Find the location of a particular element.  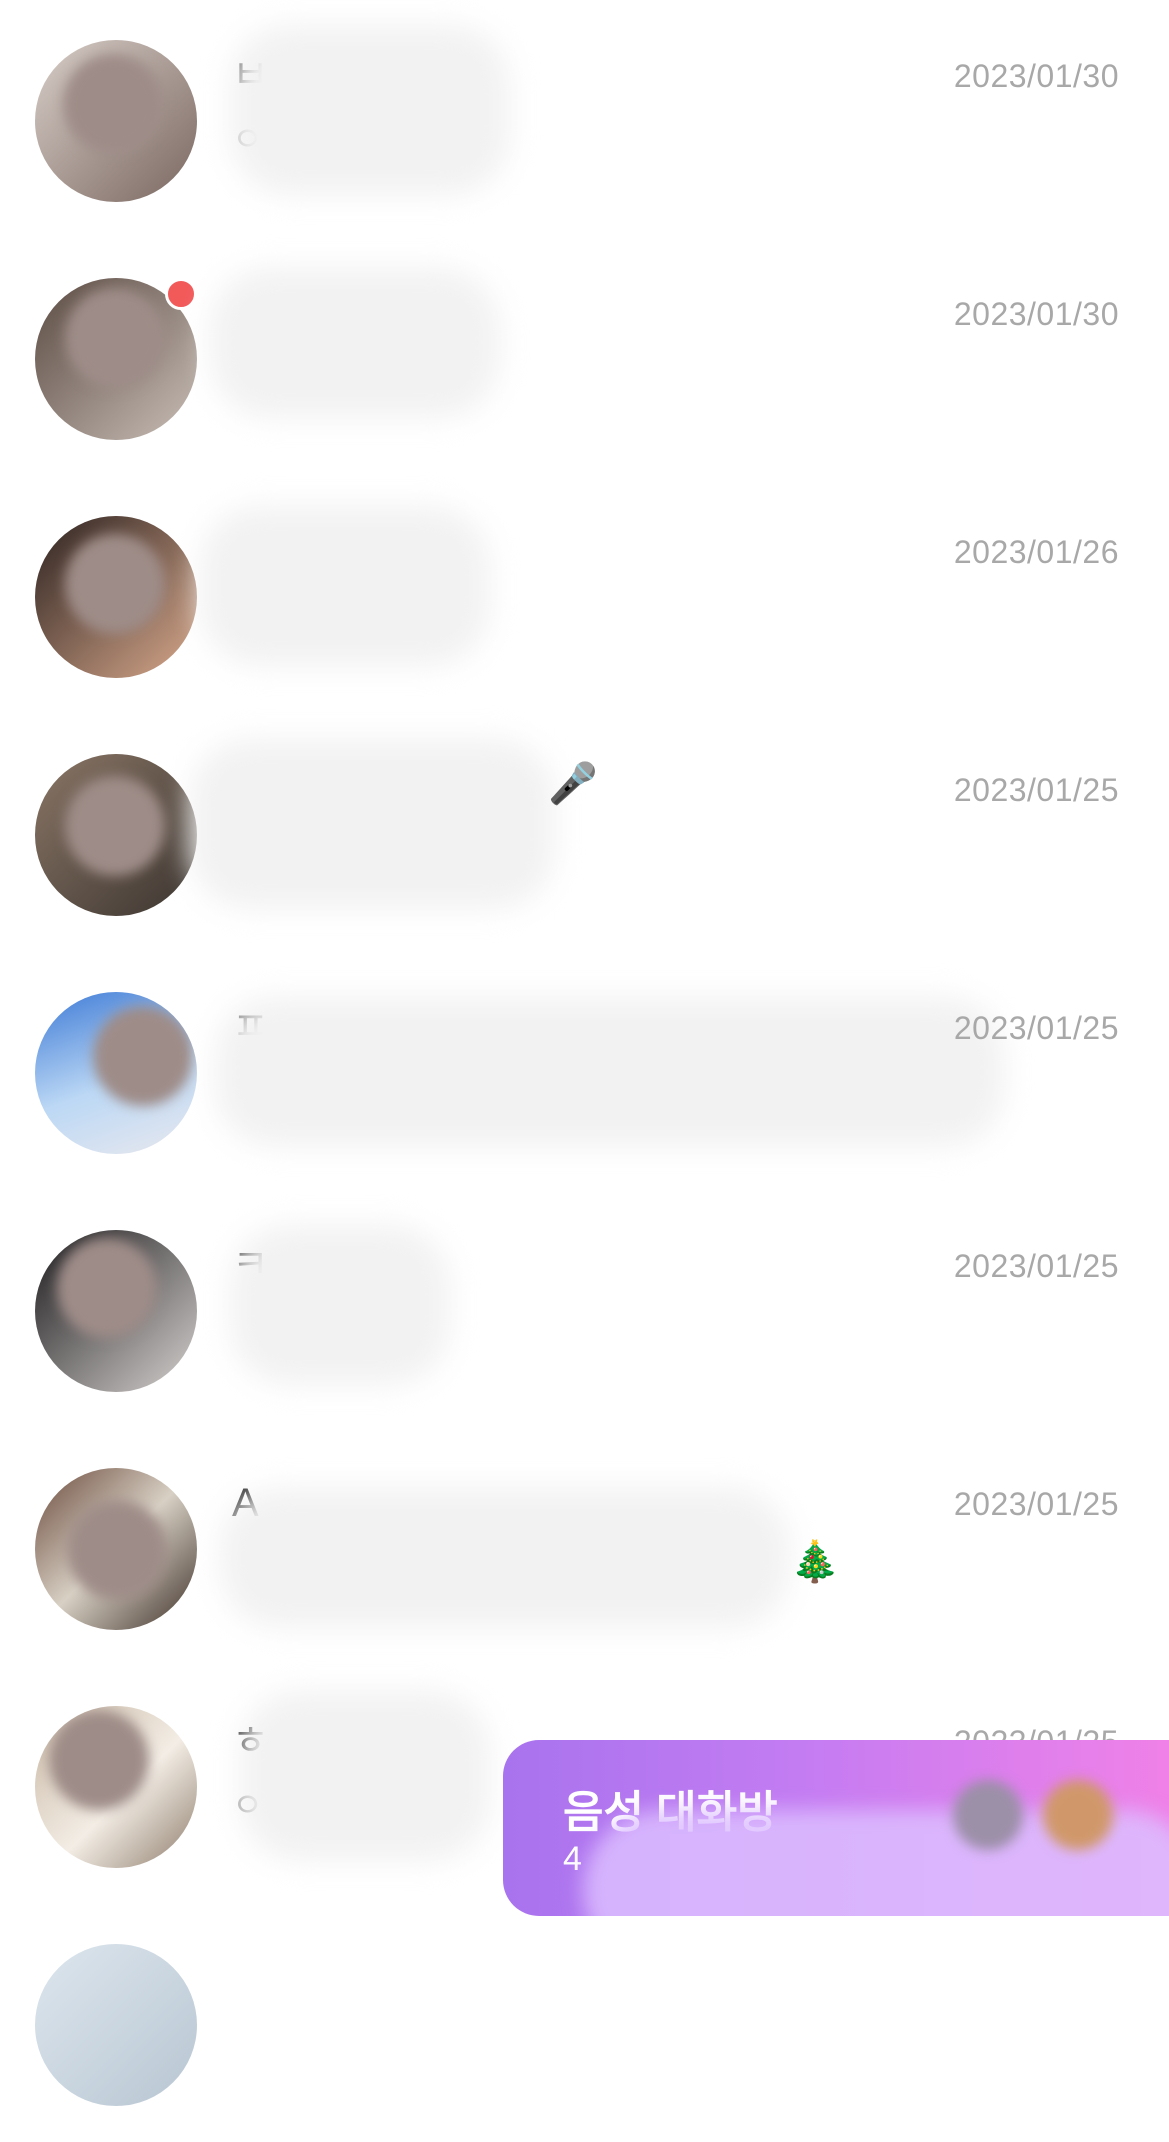

conversation-row: A 🎄 2023/01/25 is located at coordinates (584, 1547).